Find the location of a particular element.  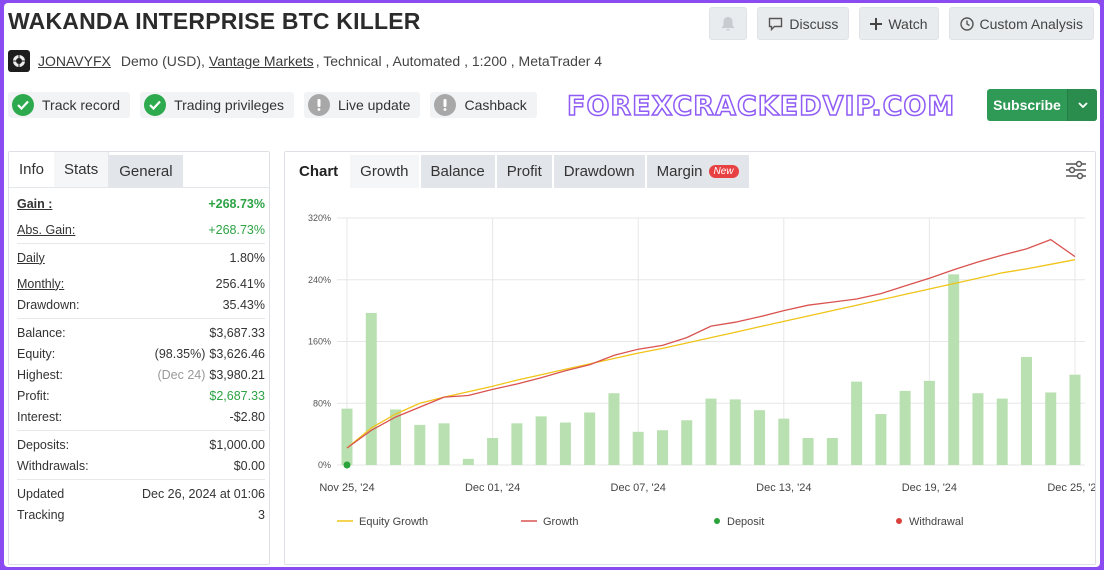

stat-value: 3 is located at coordinates (261, 514).